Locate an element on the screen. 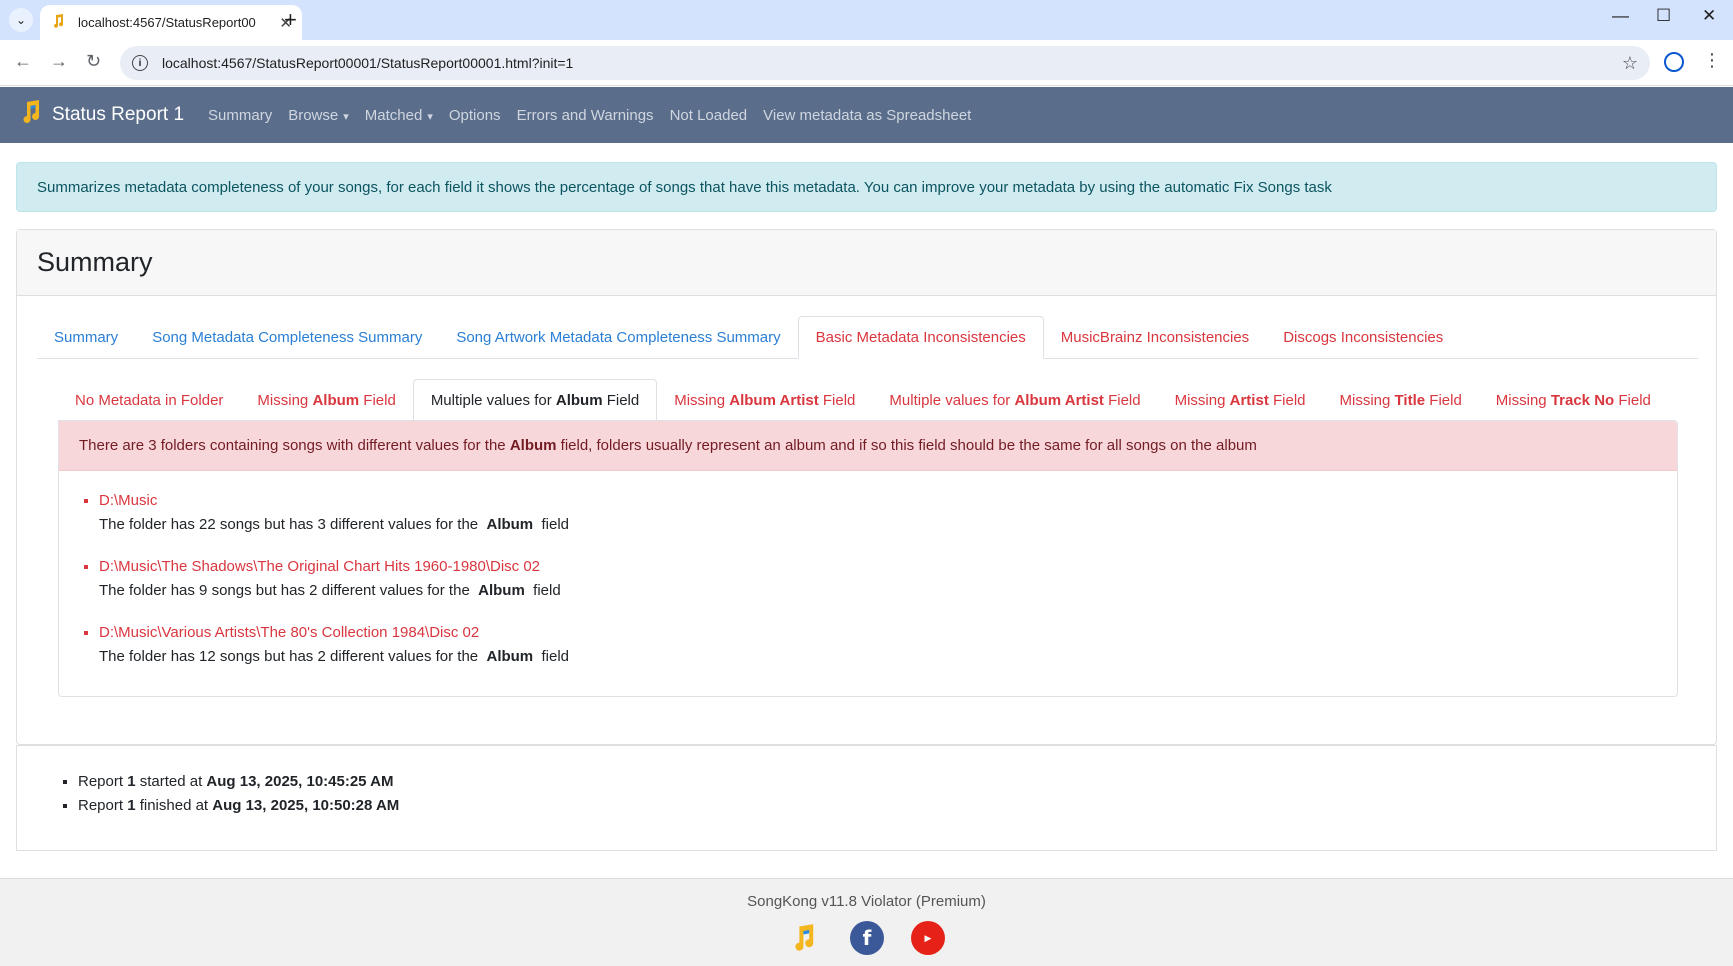 The width and height of the screenshot is (1733, 966). youtube-icon: ▶ is located at coordinates (928, 938).